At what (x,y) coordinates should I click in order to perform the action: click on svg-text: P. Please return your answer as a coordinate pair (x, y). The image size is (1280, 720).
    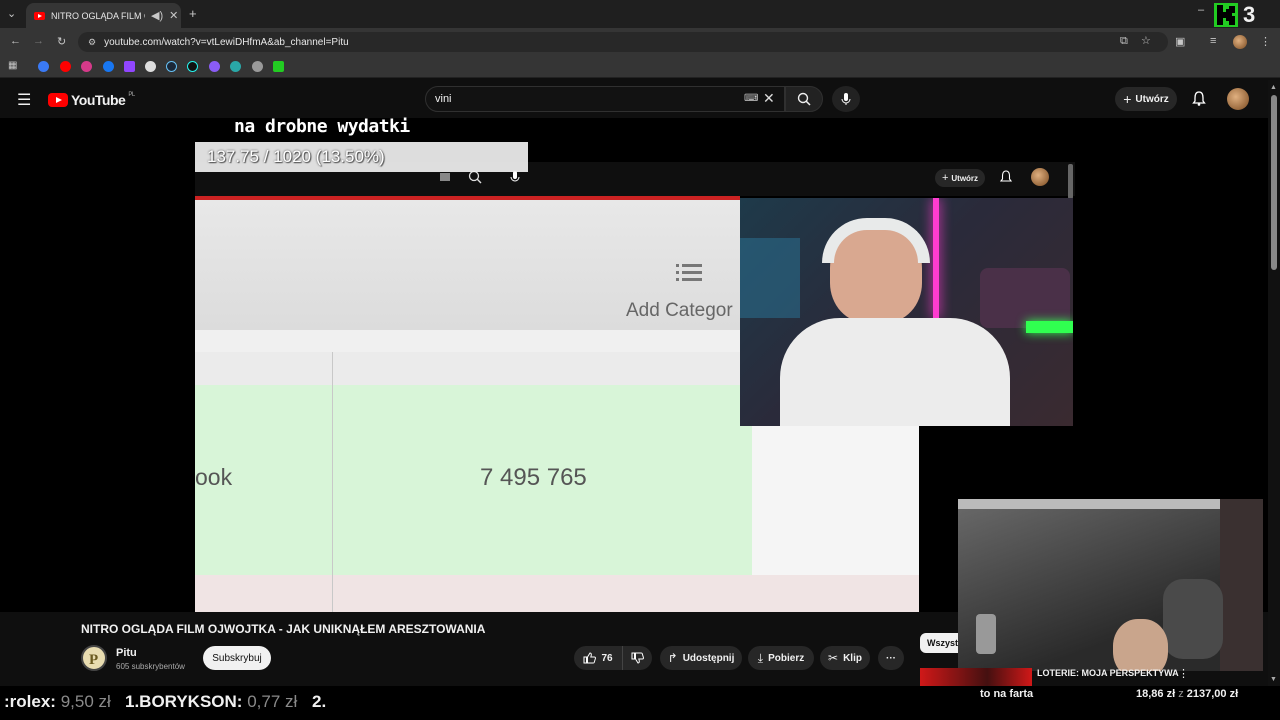
    Looking at the image, I should click on (93, 660).